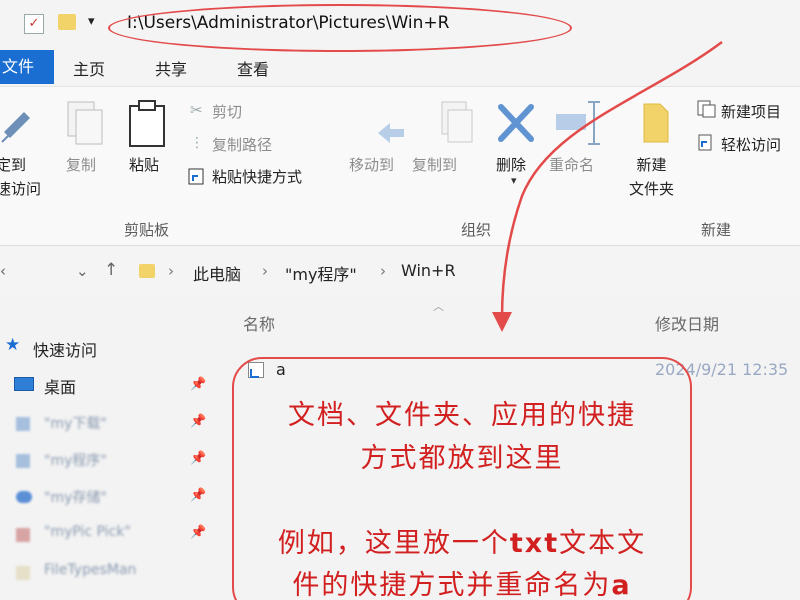 The height and width of the screenshot is (600, 800). I want to click on annotation-line-3: 例如，这里放一个txt文本文, so click(462, 543).